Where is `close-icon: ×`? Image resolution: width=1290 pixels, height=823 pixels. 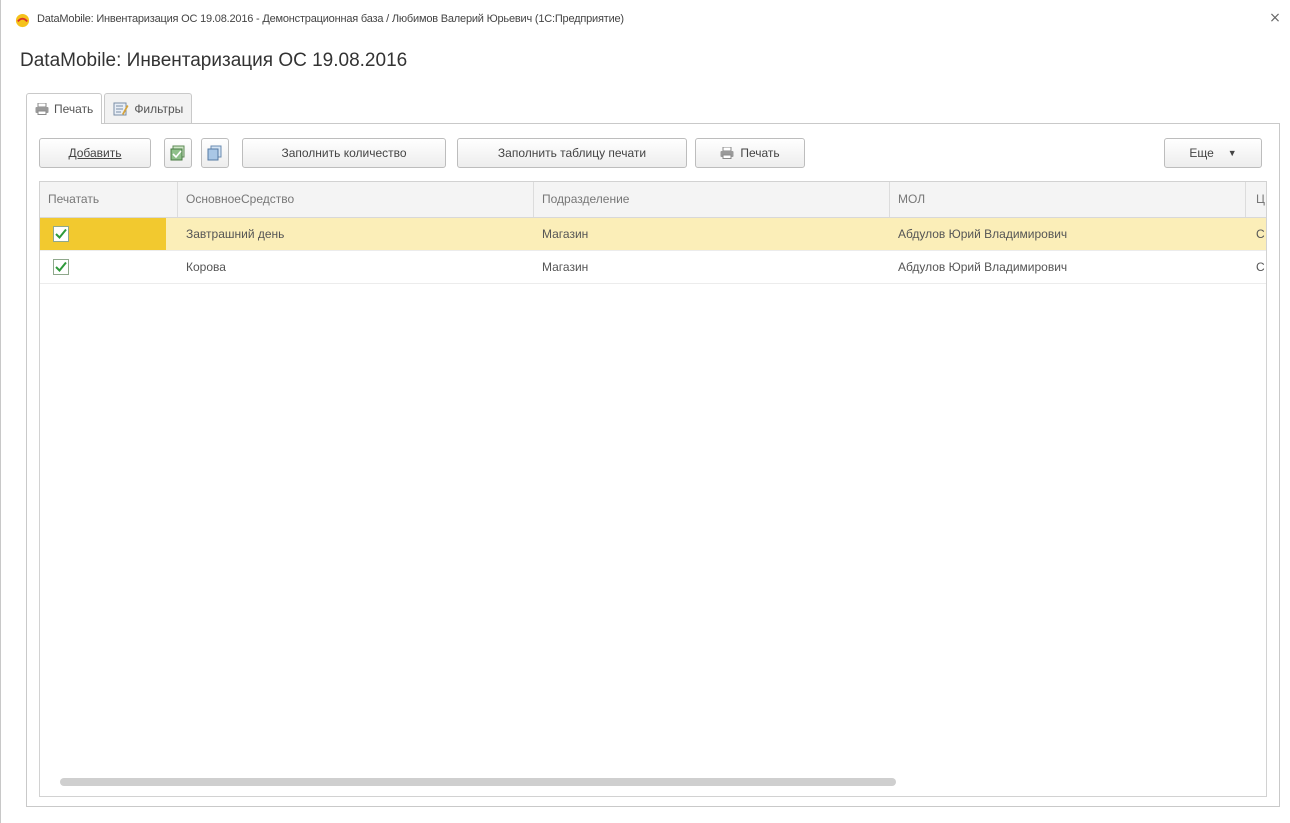 close-icon: × is located at coordinates (1275, 18).